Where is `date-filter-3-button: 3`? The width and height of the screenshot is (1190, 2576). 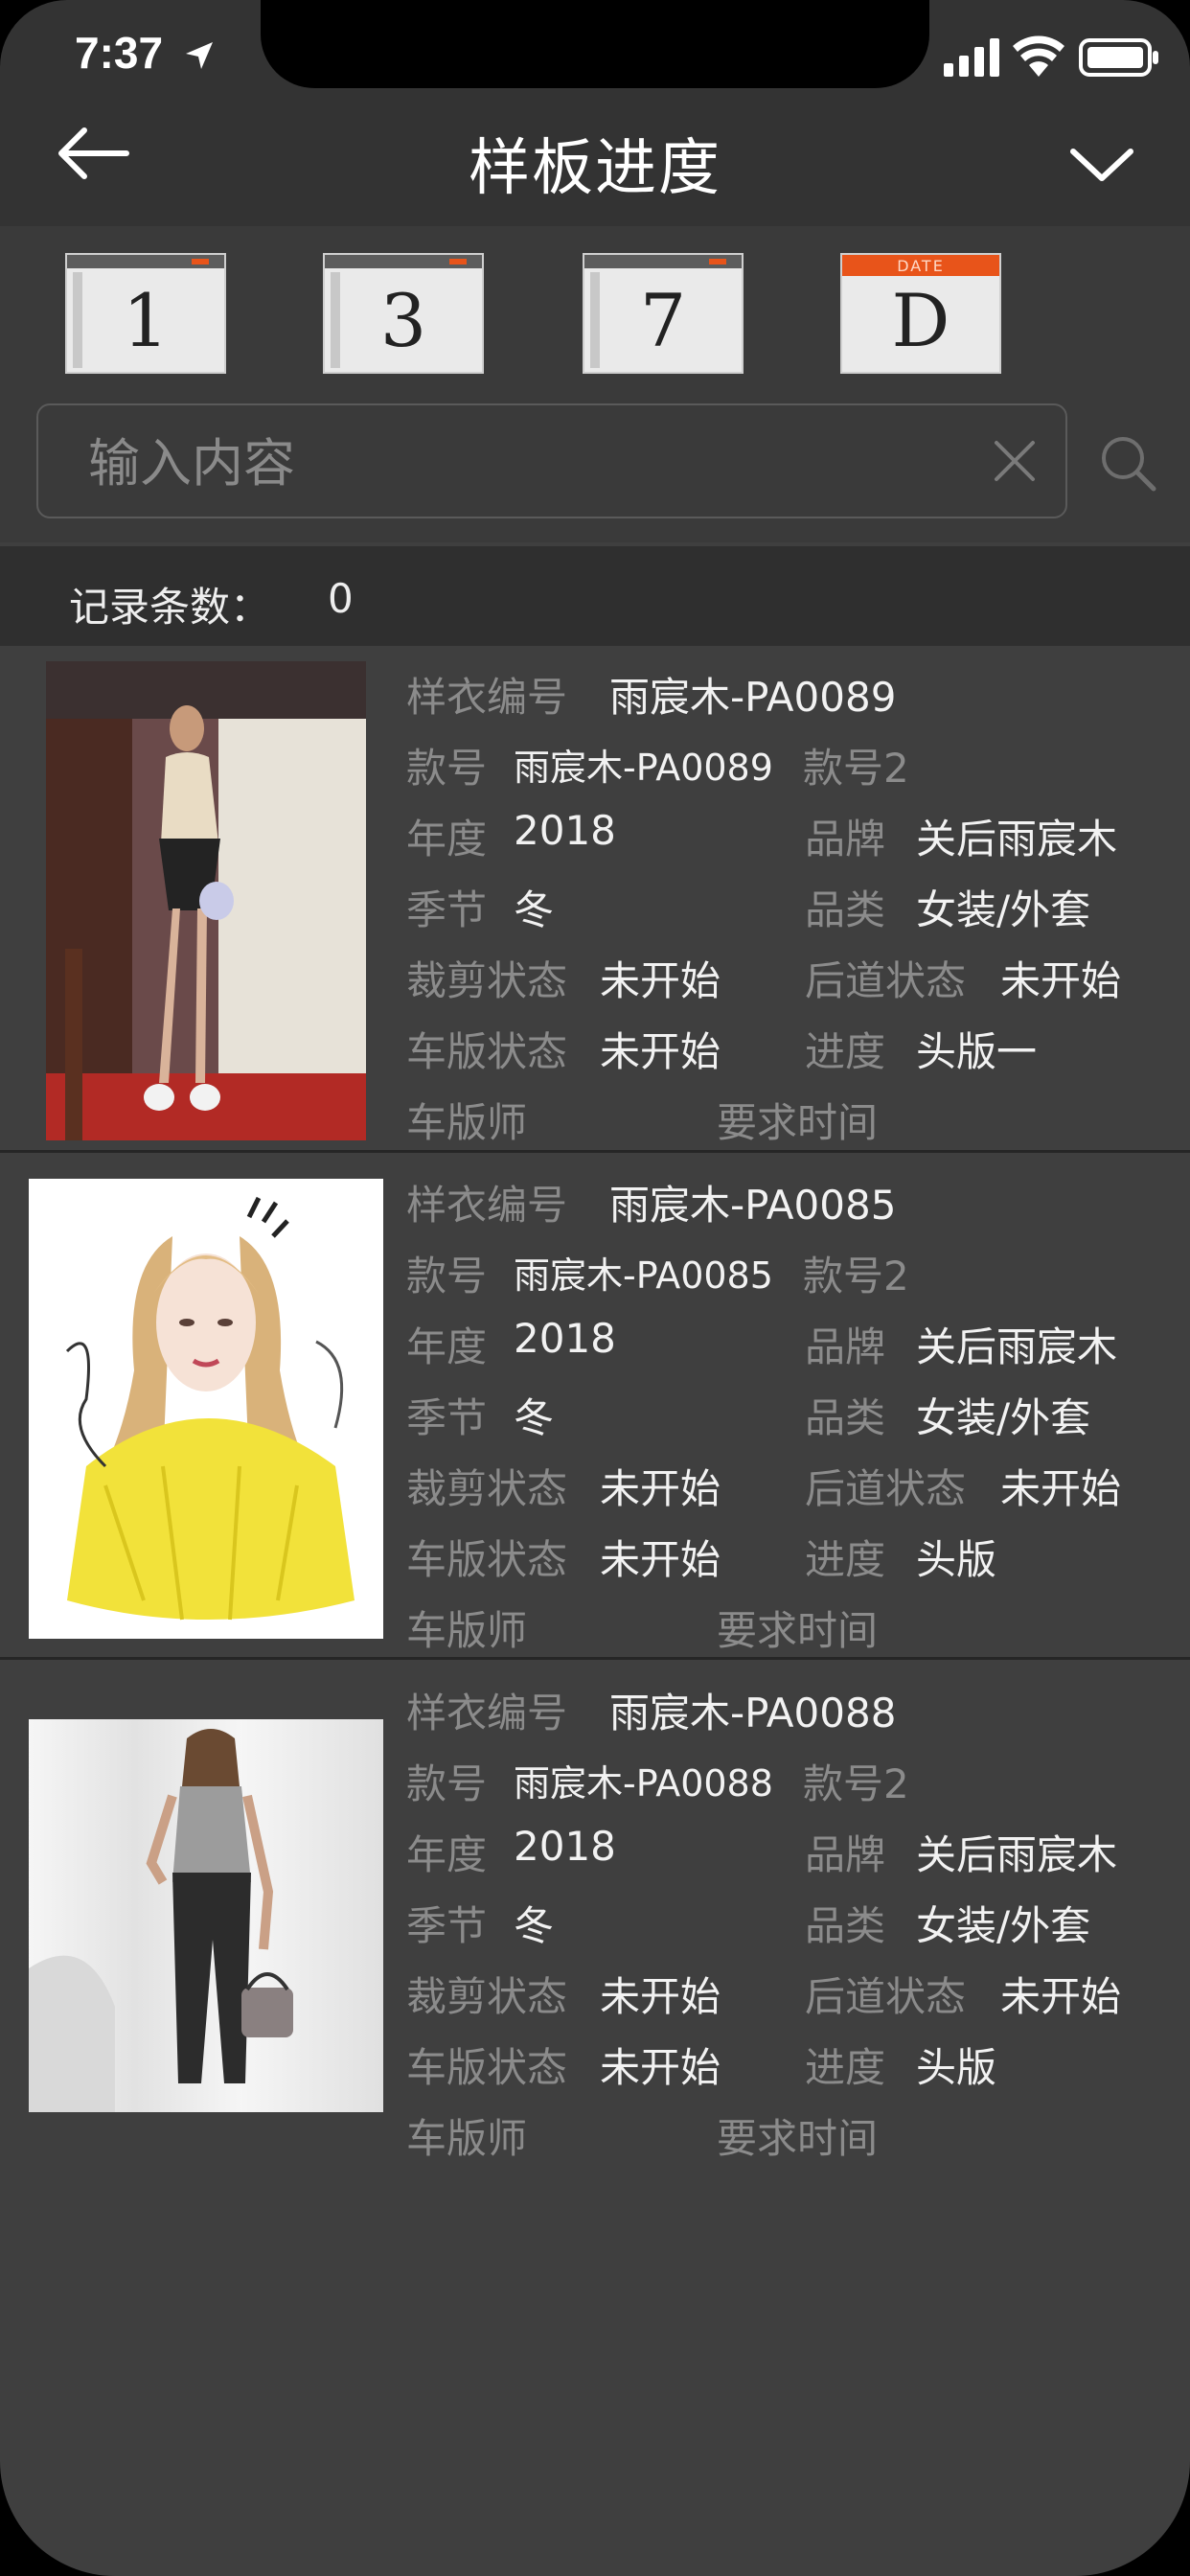 date-filter-3-button: 3 is located at coordinates (404, 313).